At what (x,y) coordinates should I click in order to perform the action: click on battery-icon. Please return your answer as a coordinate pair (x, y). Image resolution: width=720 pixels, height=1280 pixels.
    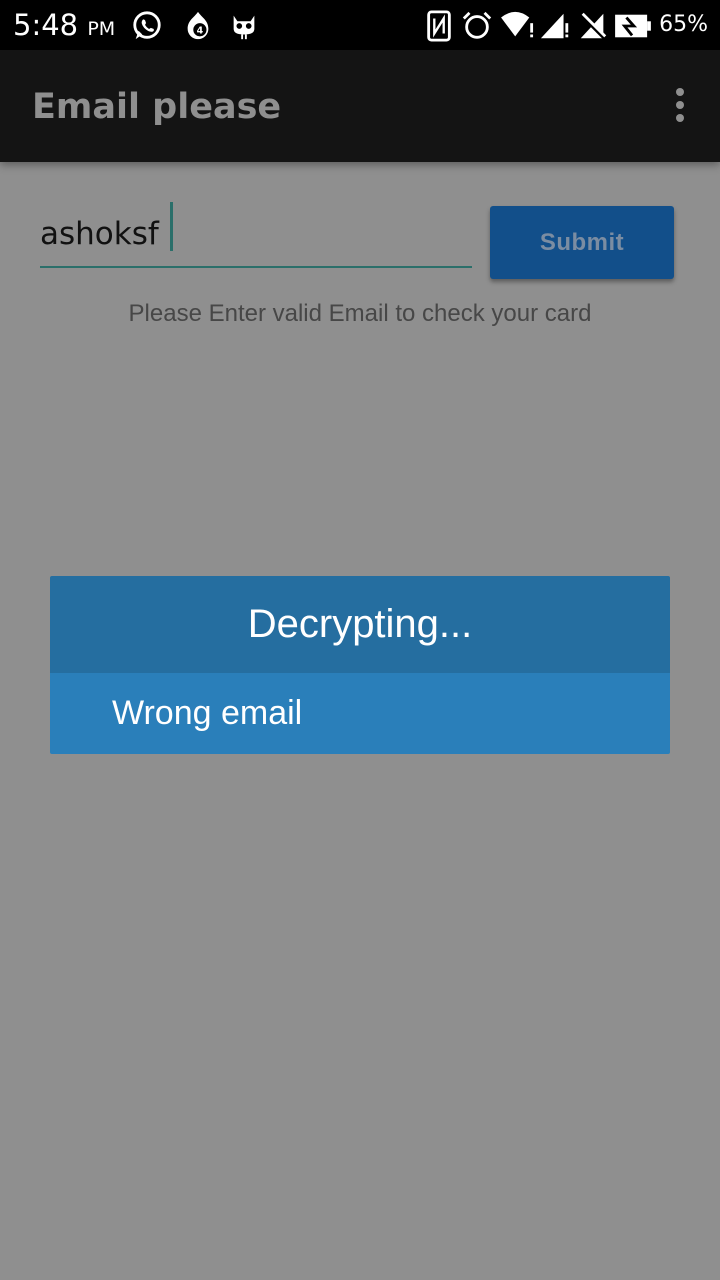
    Looking at the image, I should click on (633, 26).